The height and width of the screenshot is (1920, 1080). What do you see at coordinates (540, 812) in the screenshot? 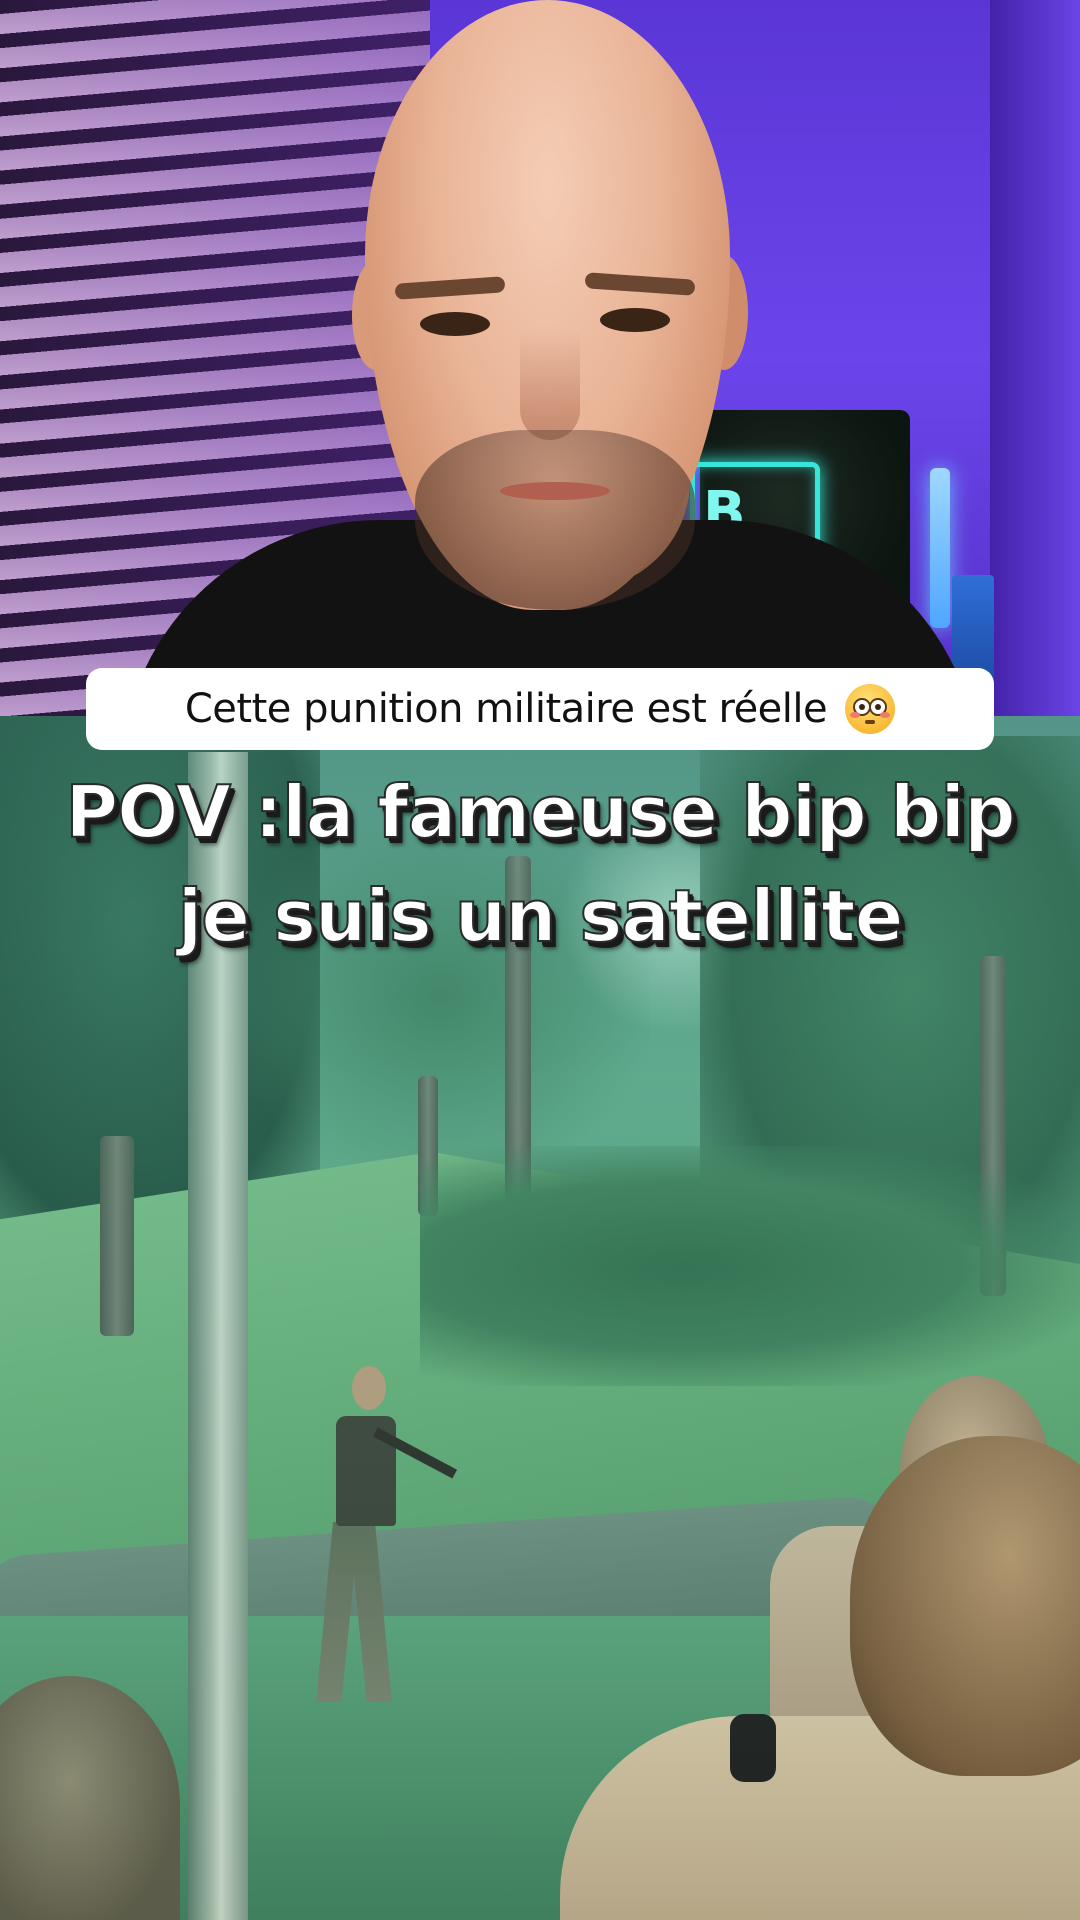
I see `overlay-line-1: POV :la fameuse bip bip` at bounding box center [540, 812].